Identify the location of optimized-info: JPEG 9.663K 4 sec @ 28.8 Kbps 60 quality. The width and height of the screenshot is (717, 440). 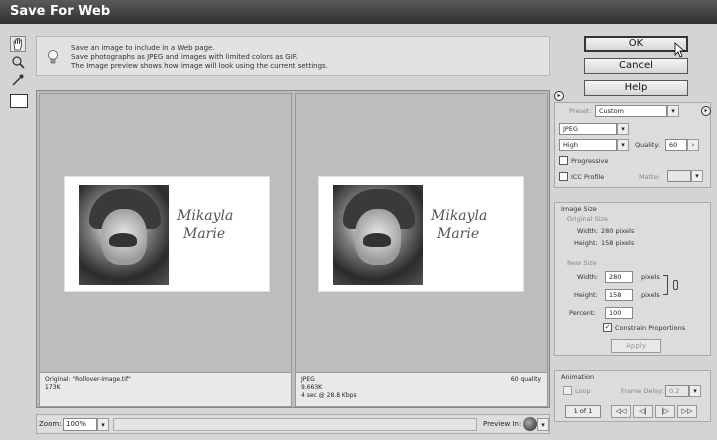
(421, 389).